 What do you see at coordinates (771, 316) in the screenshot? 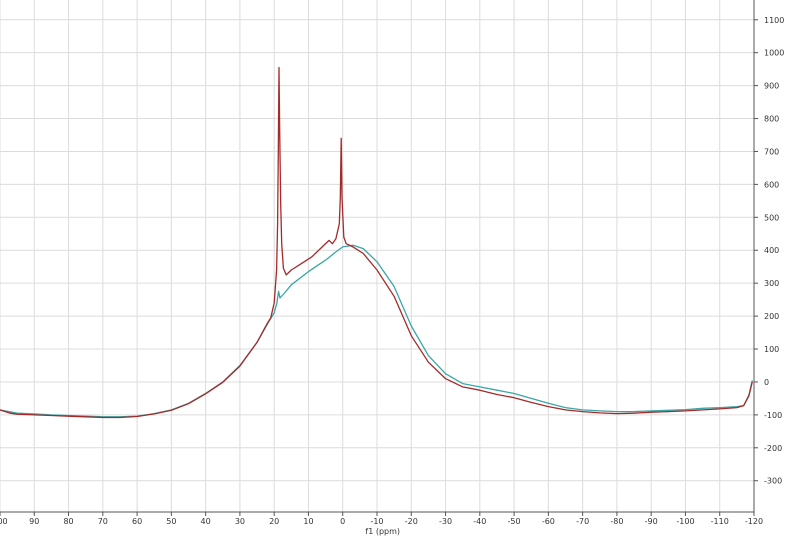
I see `y-tick-label: 200` at bounding box center [771, 316].